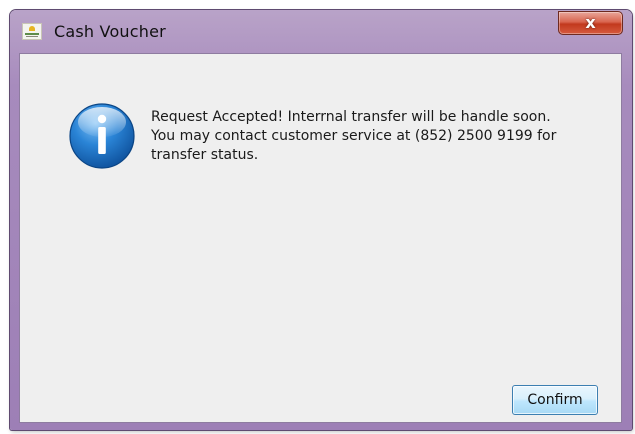 The width and height of the screenshot is (635, 434). Describe the element at coordinates (32, 31) in the screenshot. I see `voucher-app-icon` at that location.